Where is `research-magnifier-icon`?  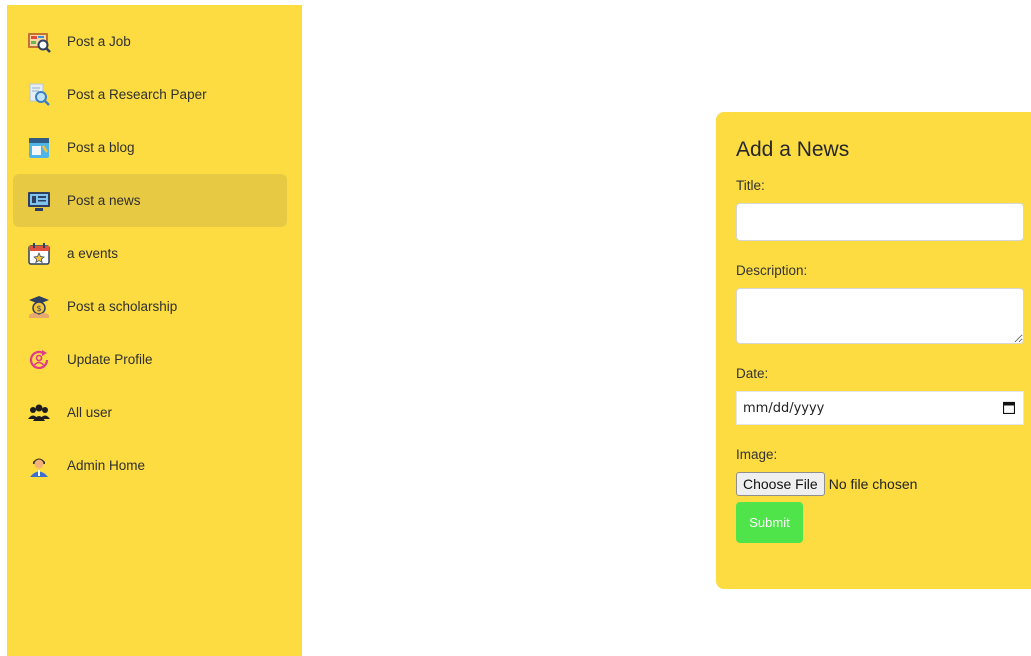 research-magnifier-icon is located at coordinates (39, 95).